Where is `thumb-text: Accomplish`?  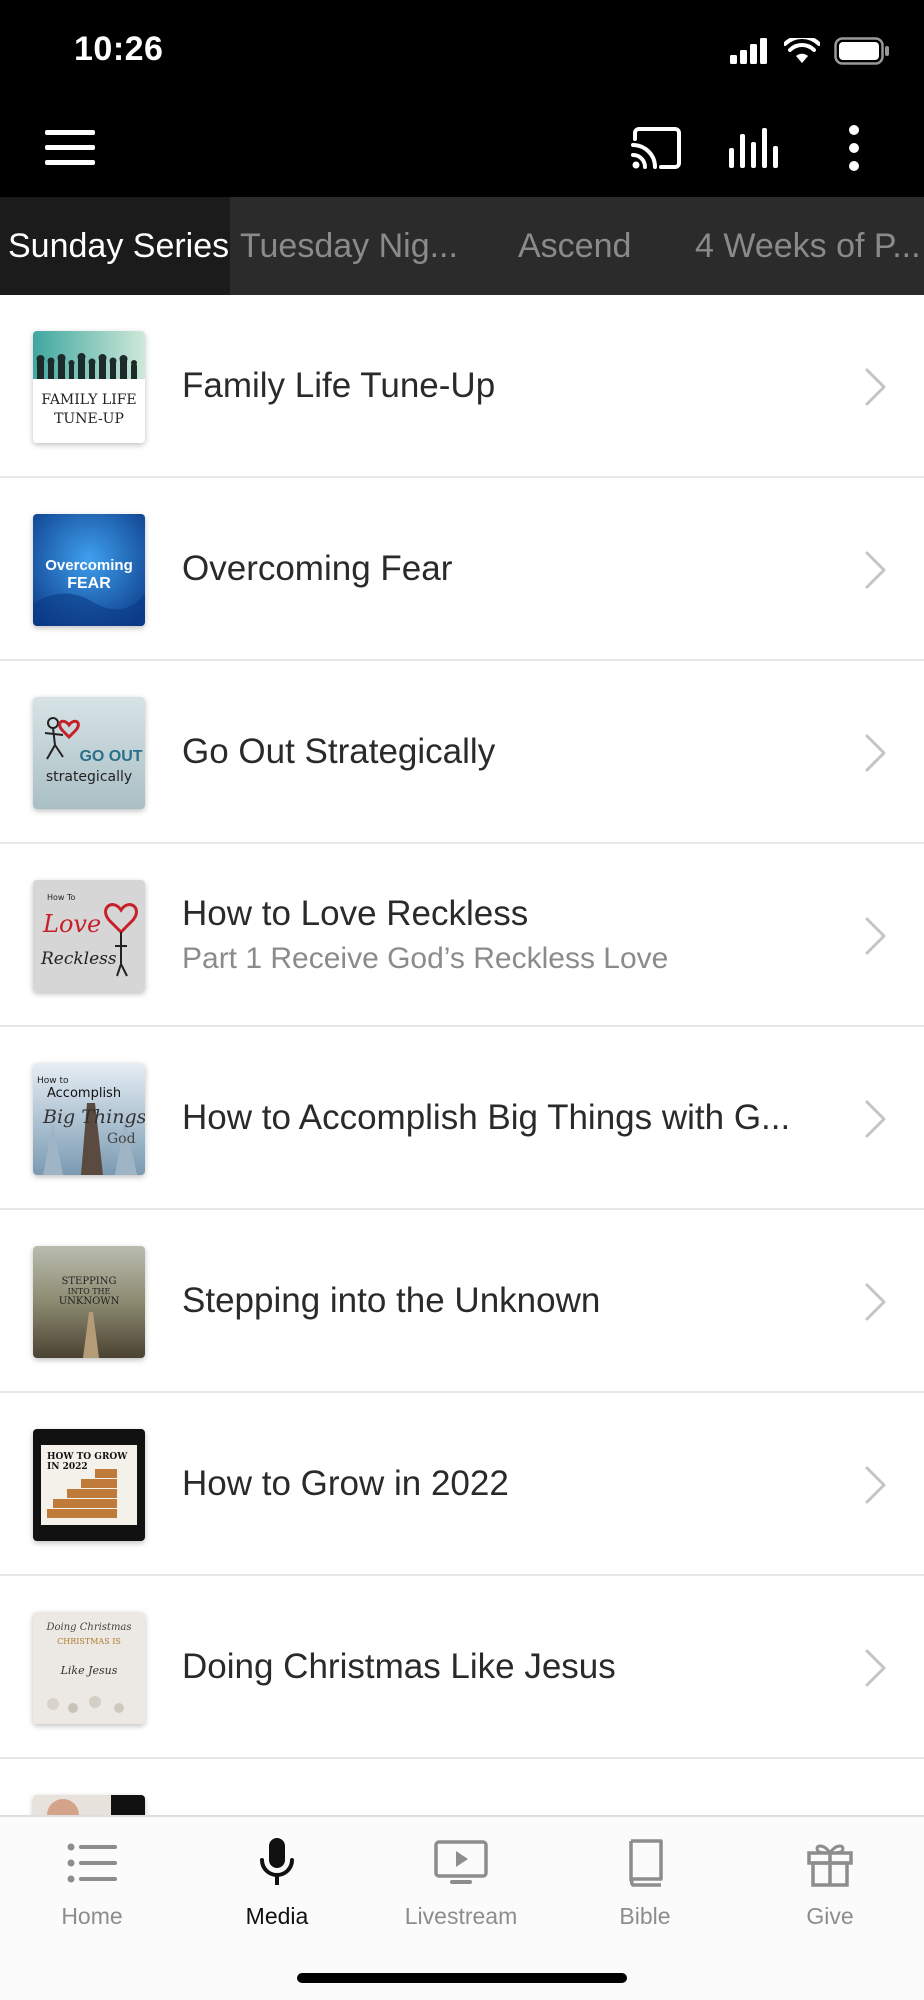 thumb-text: Accomplish is located at coordinates (84, 1093).